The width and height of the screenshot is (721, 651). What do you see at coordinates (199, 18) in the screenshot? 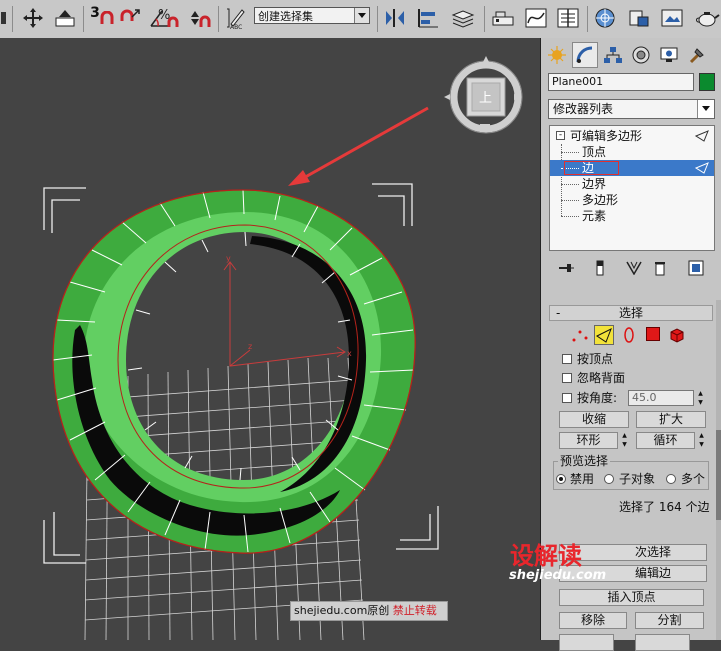
I see `spinner-snap-icon` at bounding box center [199, 18].